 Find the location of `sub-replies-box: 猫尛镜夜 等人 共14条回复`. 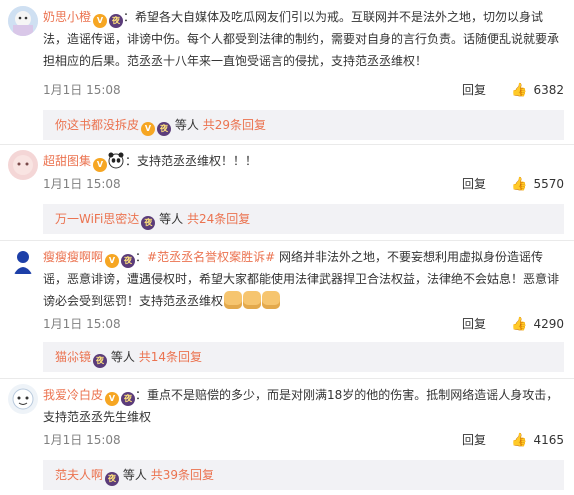

sub-replies-box: 猫尛镜夜 等人 共14条回复 is located at coordinates (303, 357).